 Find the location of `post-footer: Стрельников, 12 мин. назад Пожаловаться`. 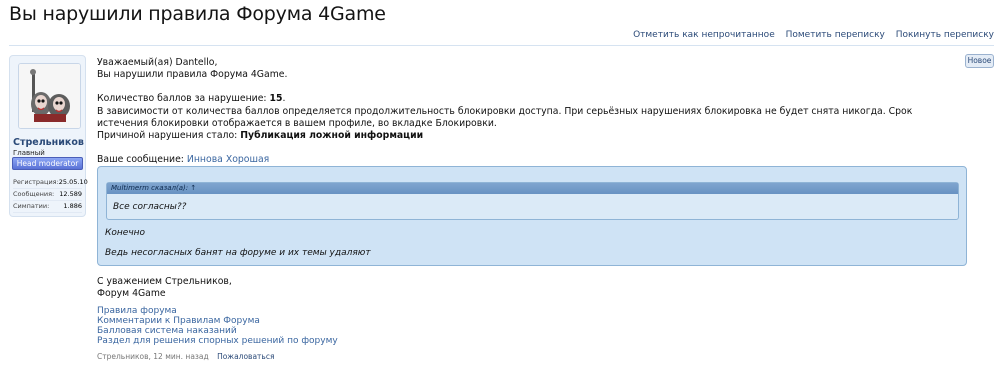

post-footer: Стрельников, 12 мин. назад Пожаловаться is located at coordinates (185, 356).